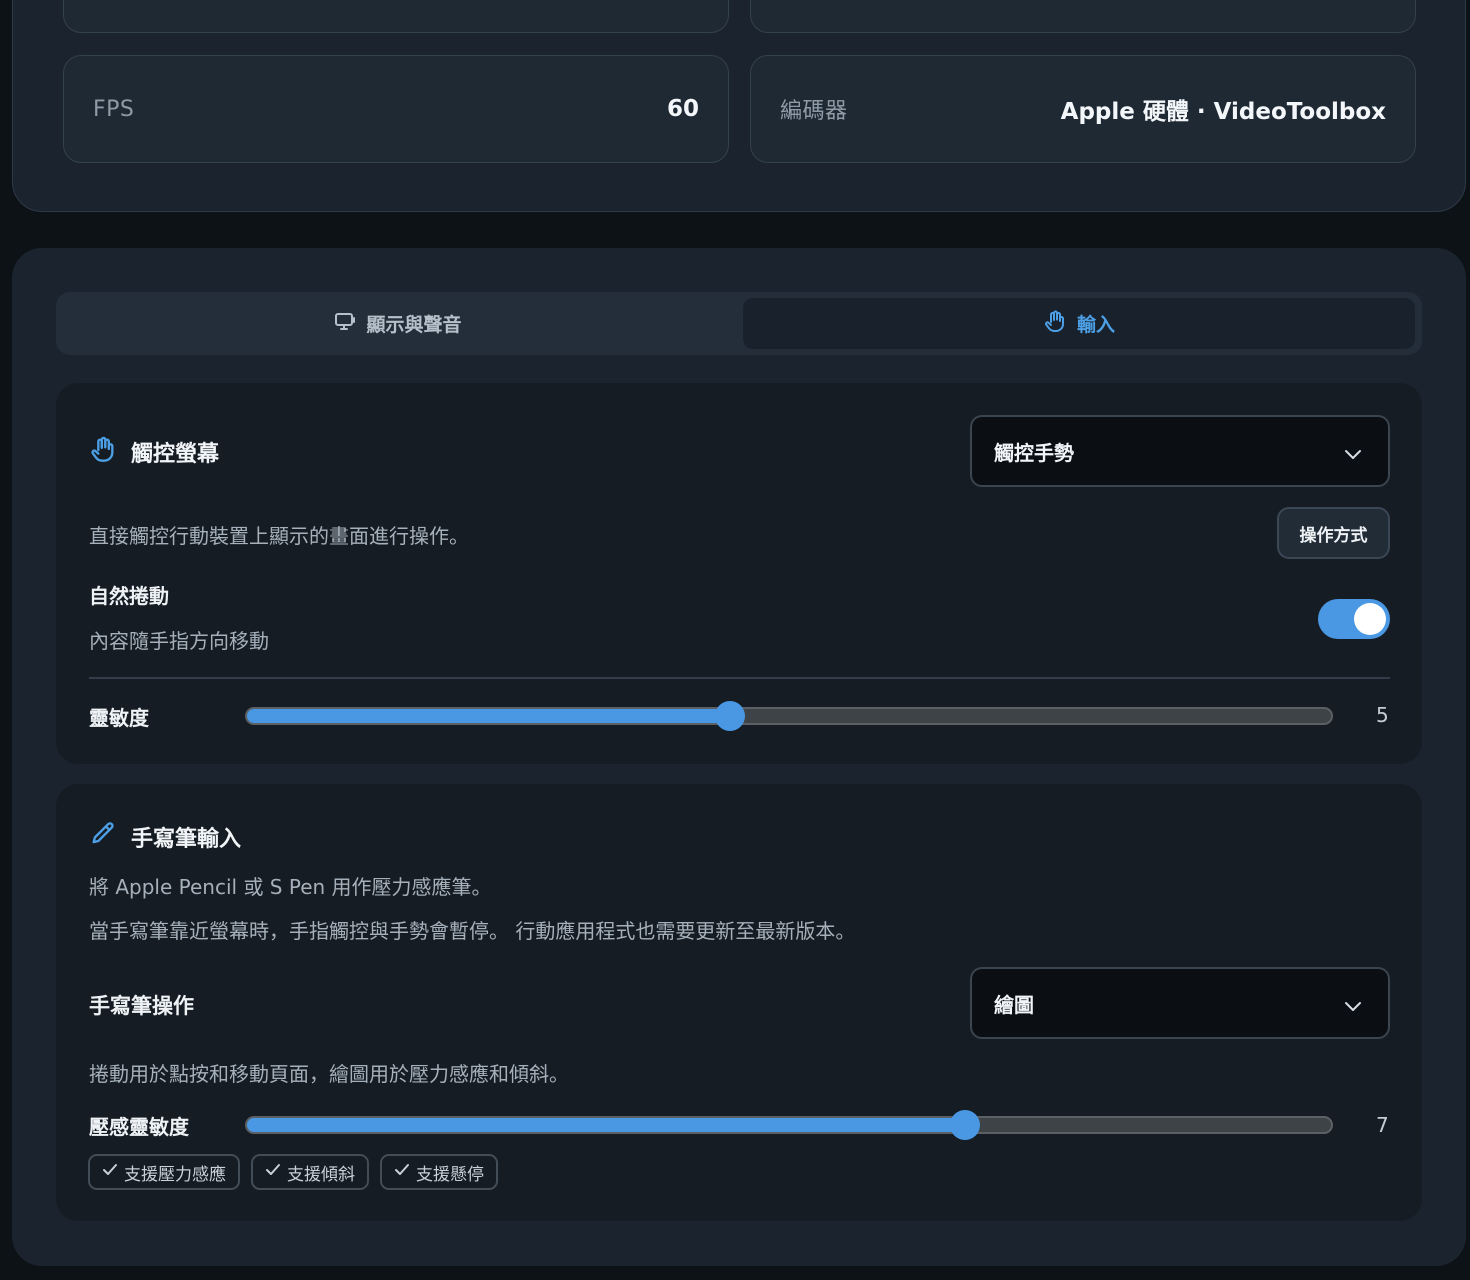 The width and height of the screenshot is (1470, 1280). What do you see at coordinates (141, 1006) in the screenshot?
I see `pen-action-label: 手寫筆操作` at bounding box center [141, 1006].